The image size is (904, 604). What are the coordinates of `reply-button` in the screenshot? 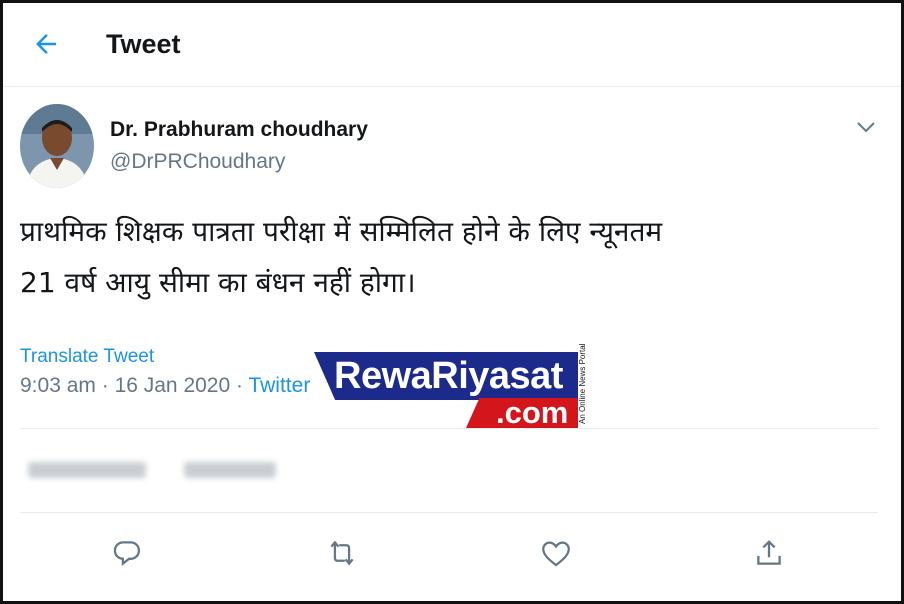 It's located at (127, 553).